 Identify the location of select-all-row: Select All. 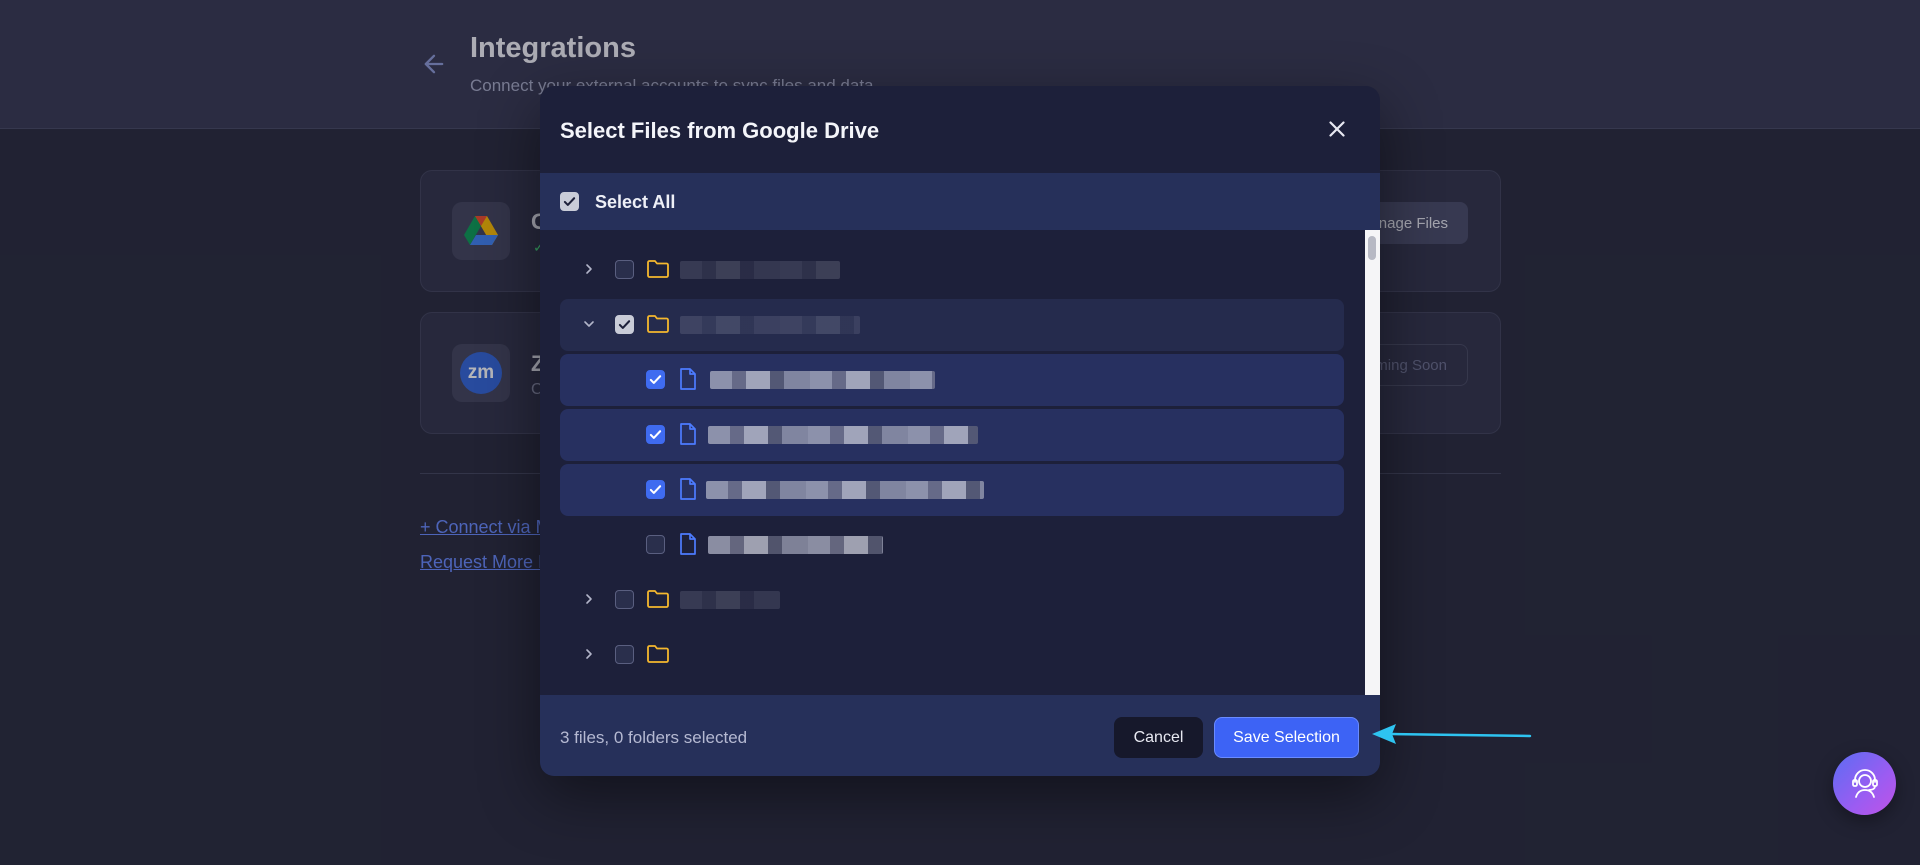
(960, 201).